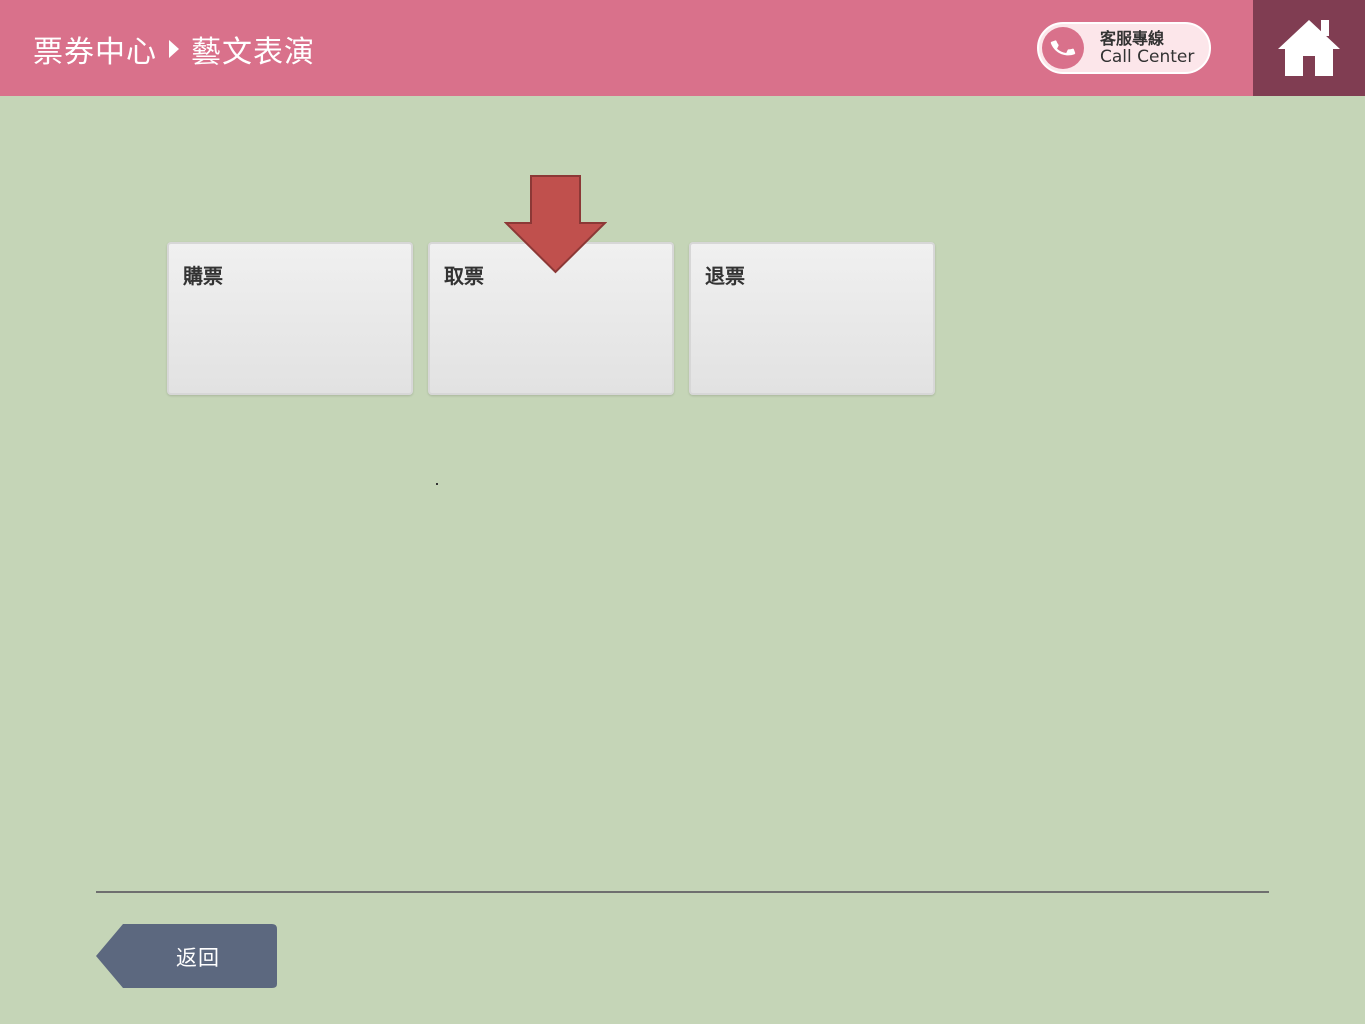 This screenshot has width=1365, height=1024. Describe the element at coordinates (253, 52) in the screenshot. I see `breadcrumb-item-performing-arts: 藝文表演` at that location.